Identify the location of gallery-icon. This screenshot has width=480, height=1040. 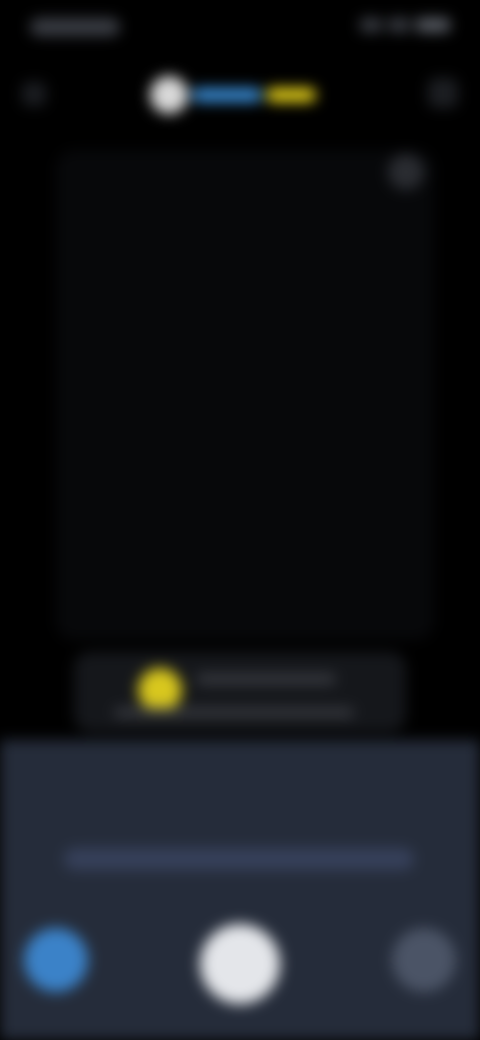
(56, 960).